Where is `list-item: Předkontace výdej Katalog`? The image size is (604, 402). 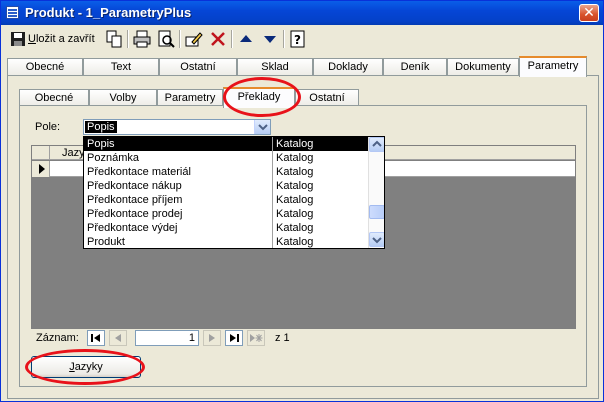 list-item: Předkontace výdej Katalog is located at coordinates (226, 228).